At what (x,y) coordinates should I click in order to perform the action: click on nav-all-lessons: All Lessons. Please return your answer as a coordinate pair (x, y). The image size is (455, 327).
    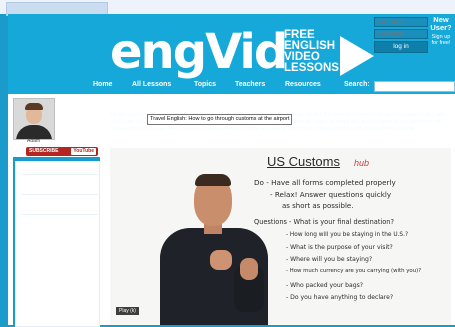
    Looking at the image, I should click on (151, 84).